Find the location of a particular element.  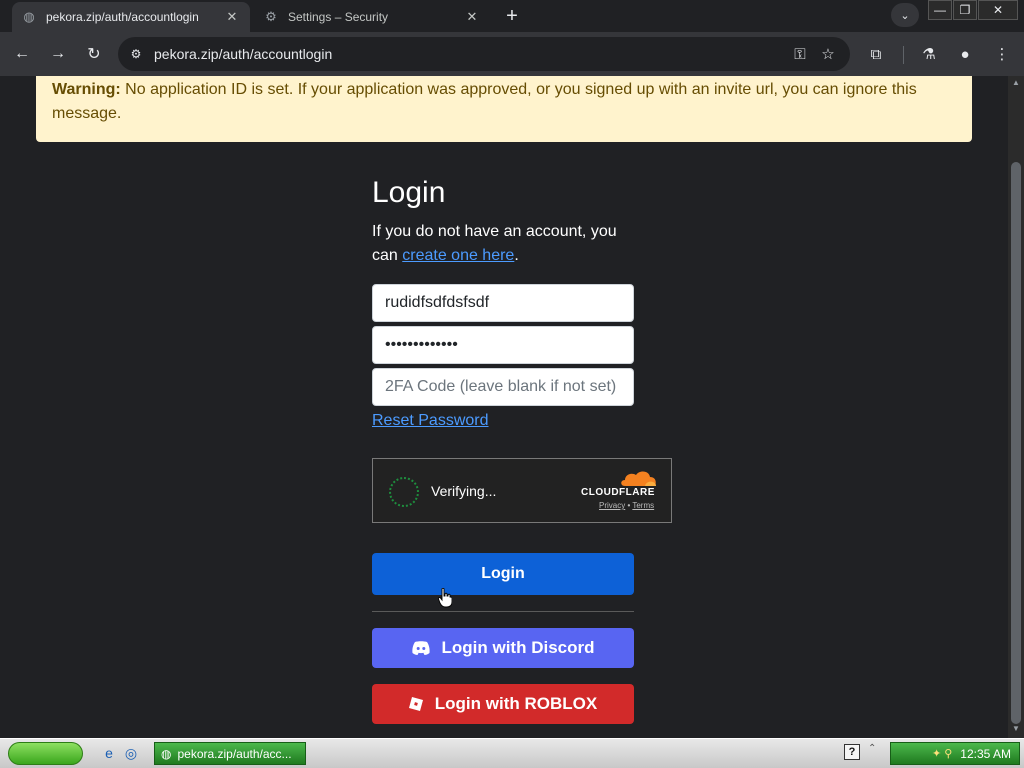

login-roblox-button: Login with ROBLOX is located at coordinates (503, 704).